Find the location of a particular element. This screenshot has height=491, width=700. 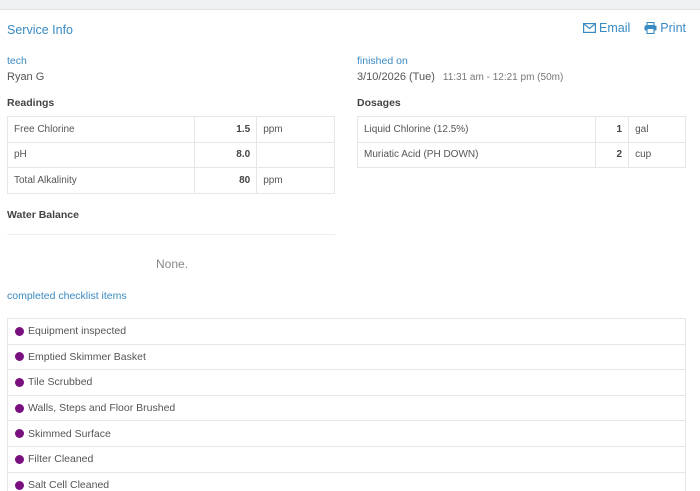

header-actions: Email Print is located at coordinates (634, 28).